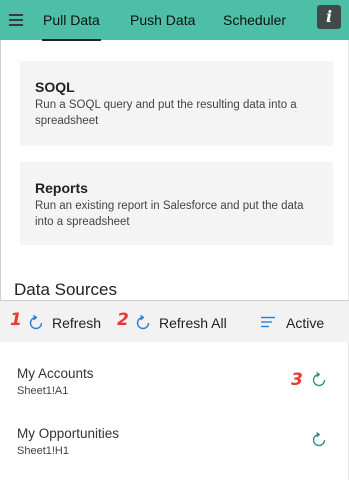  I want to click on tab-push-data: Push Data, so click(162, 20).